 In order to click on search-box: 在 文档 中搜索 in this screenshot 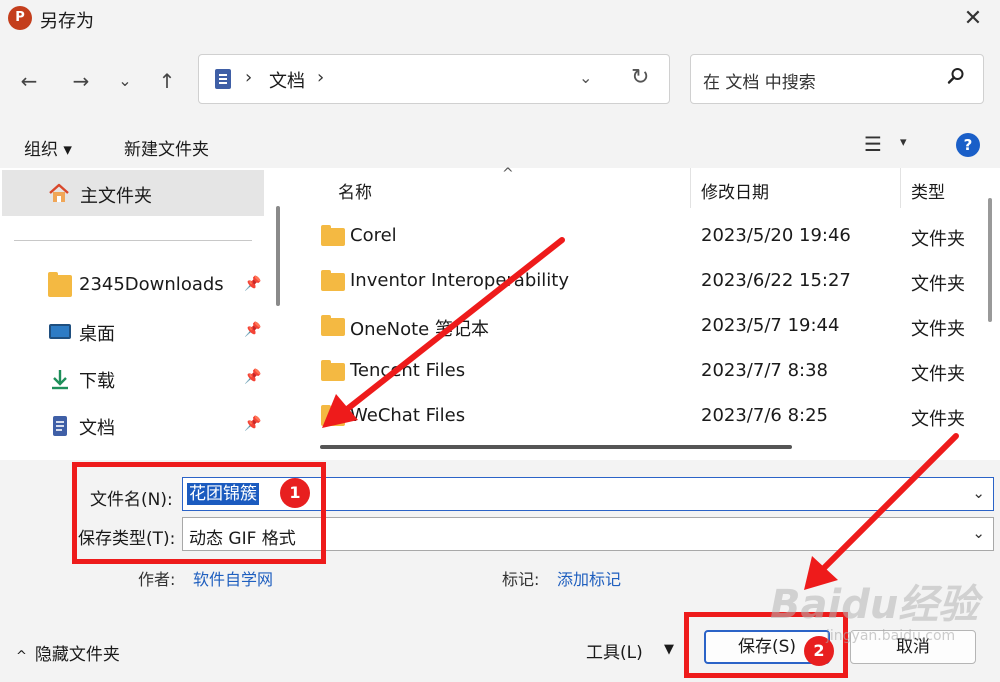, I will do `click(837, 79)`.